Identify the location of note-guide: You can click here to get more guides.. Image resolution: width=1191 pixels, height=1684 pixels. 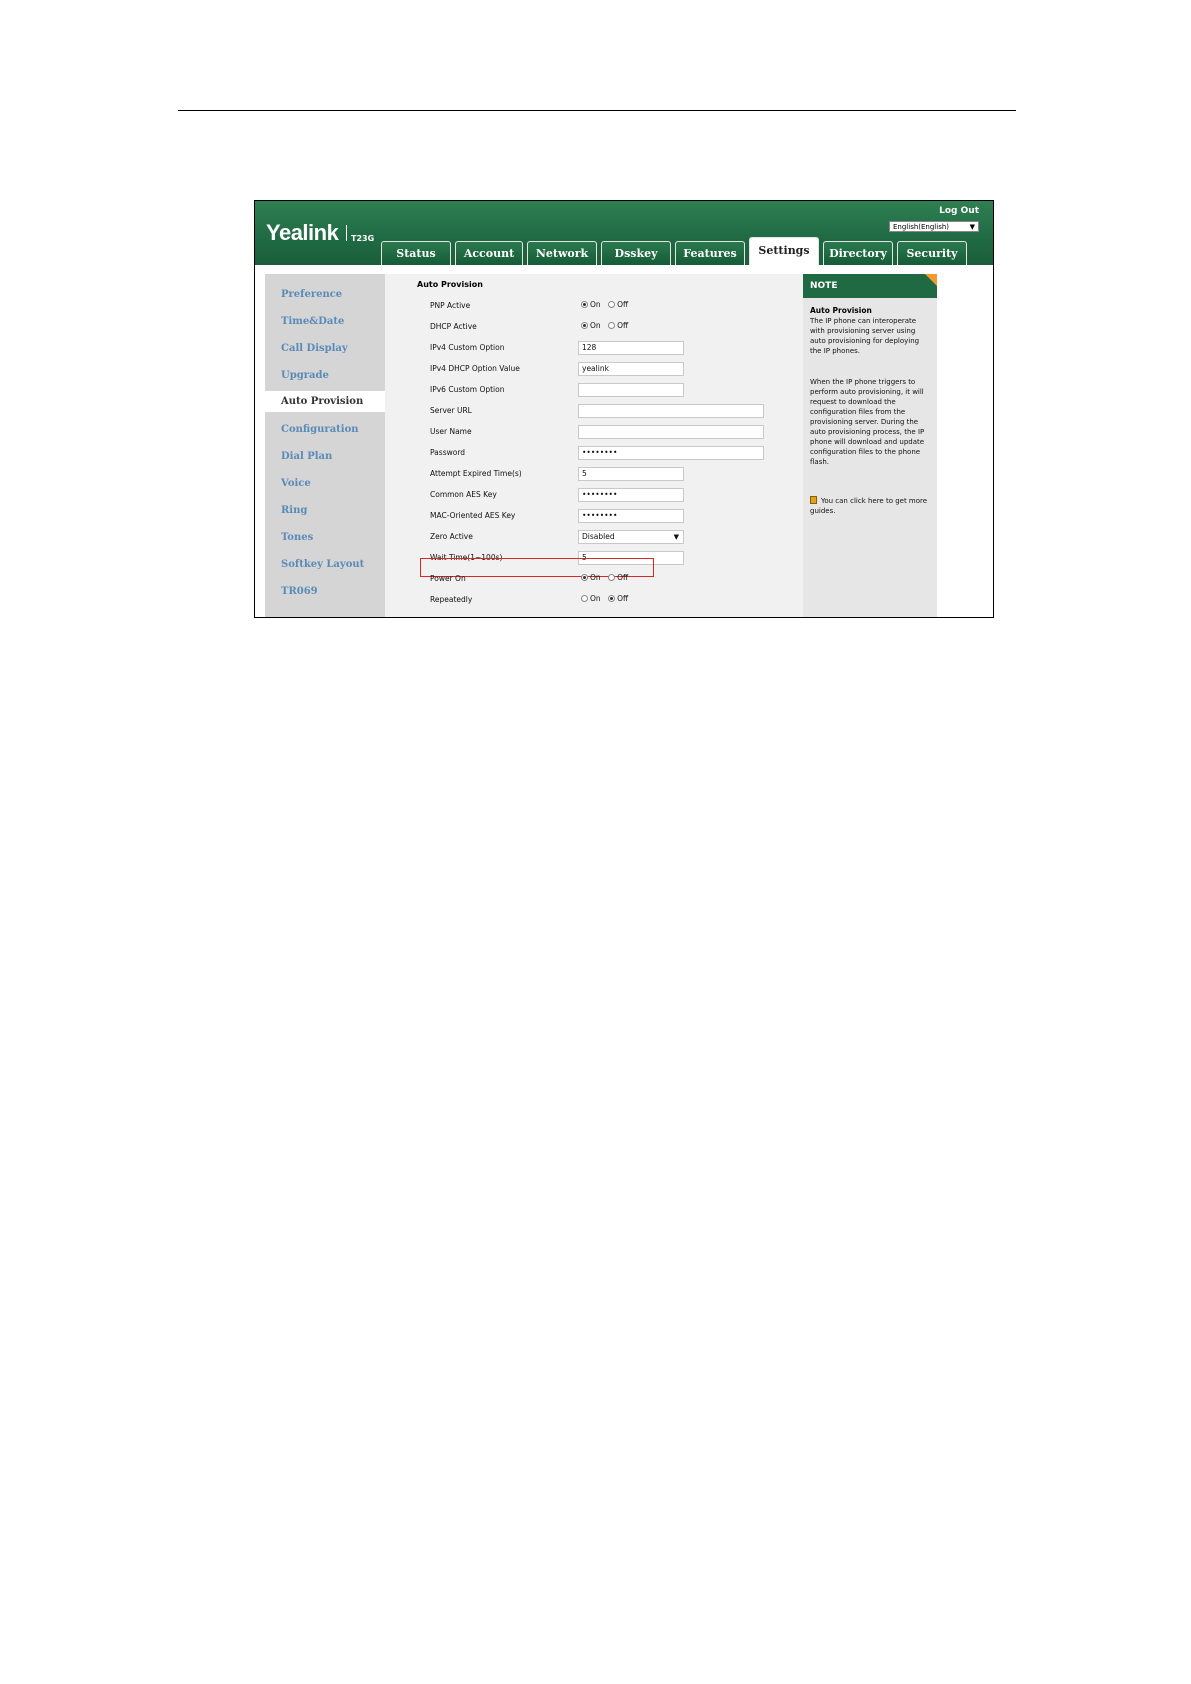
(871, 506).